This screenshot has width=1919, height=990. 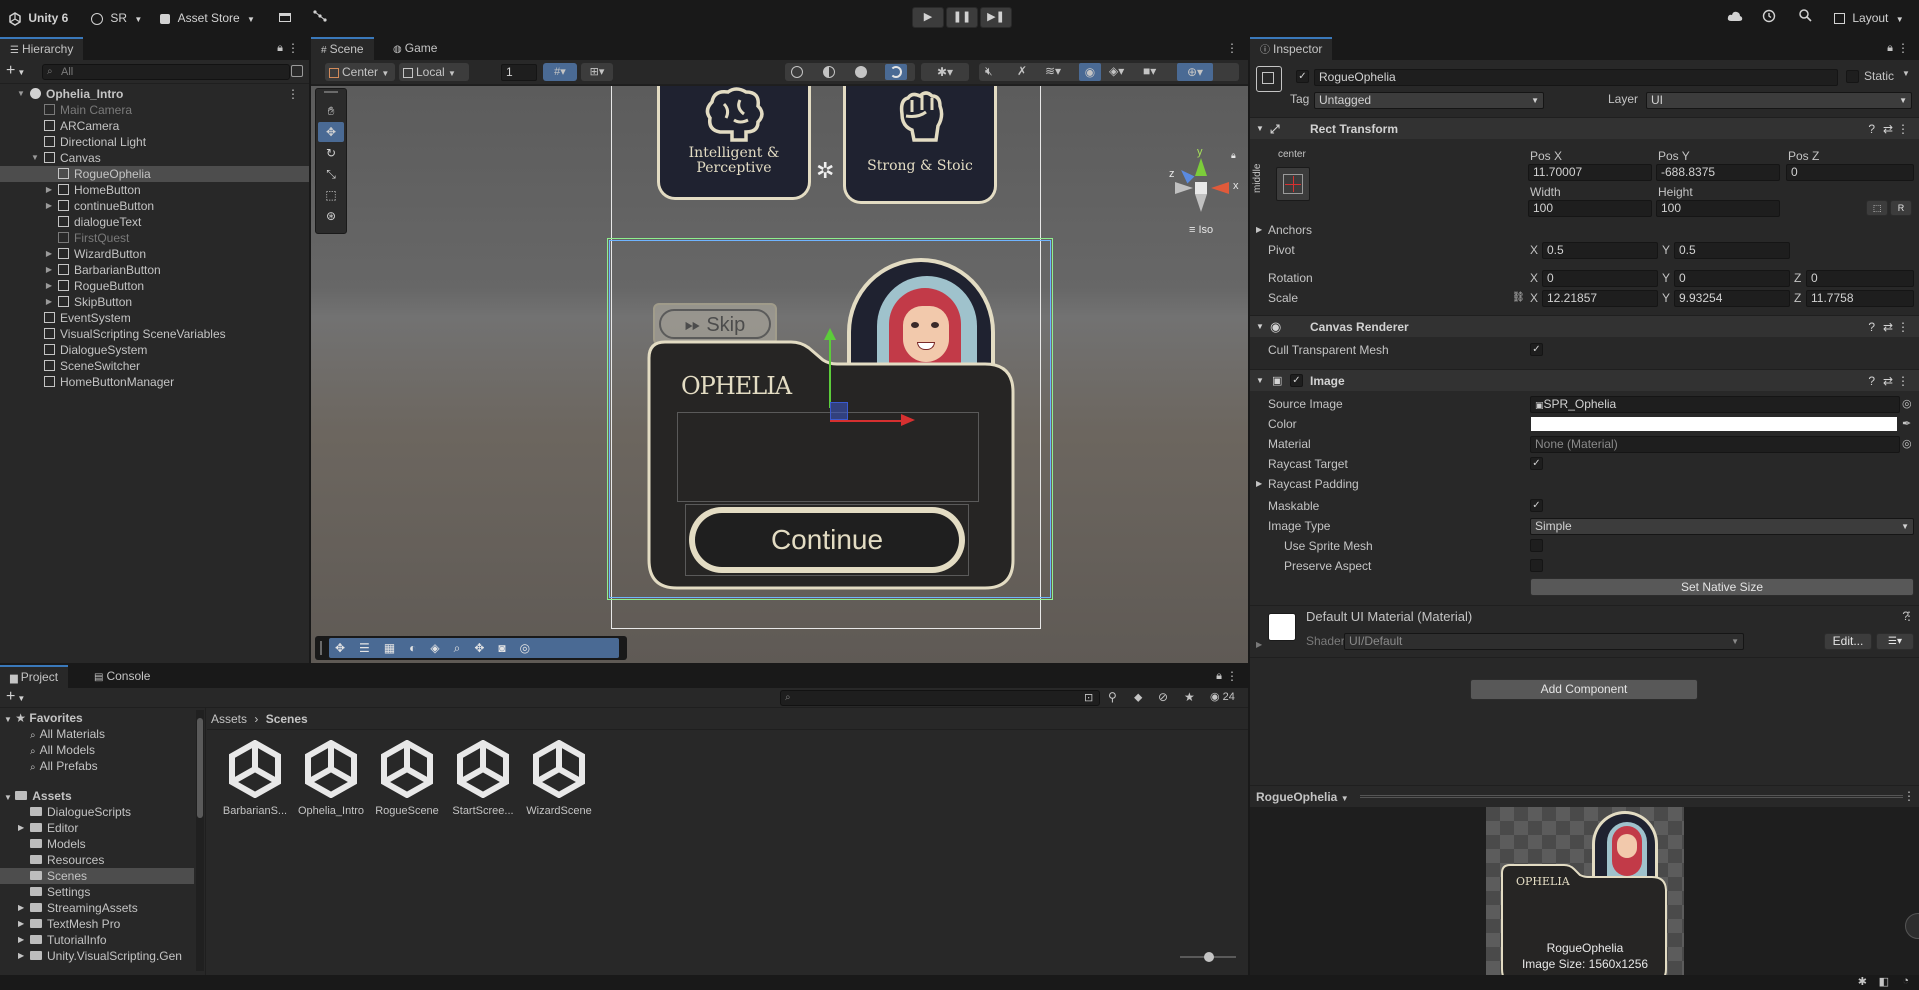 I want to click on layer-dropdown: UI ▼, so click(x=1779, y=100).